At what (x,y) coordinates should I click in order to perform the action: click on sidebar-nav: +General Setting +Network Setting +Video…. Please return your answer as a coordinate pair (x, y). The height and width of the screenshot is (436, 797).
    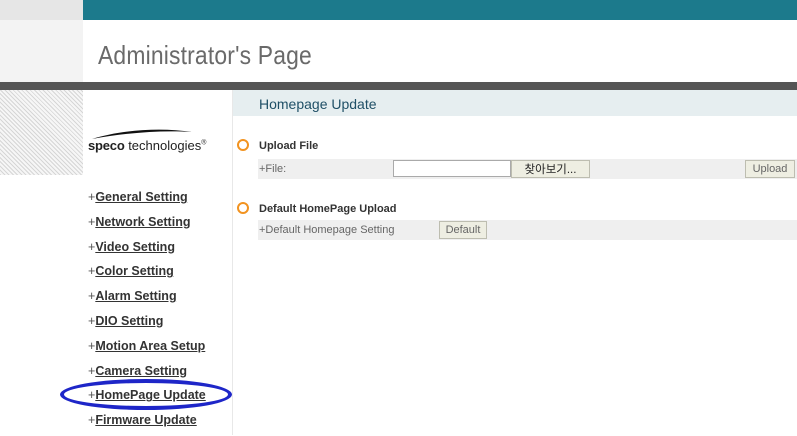
    Looking at the image, I should click on (158, 312).